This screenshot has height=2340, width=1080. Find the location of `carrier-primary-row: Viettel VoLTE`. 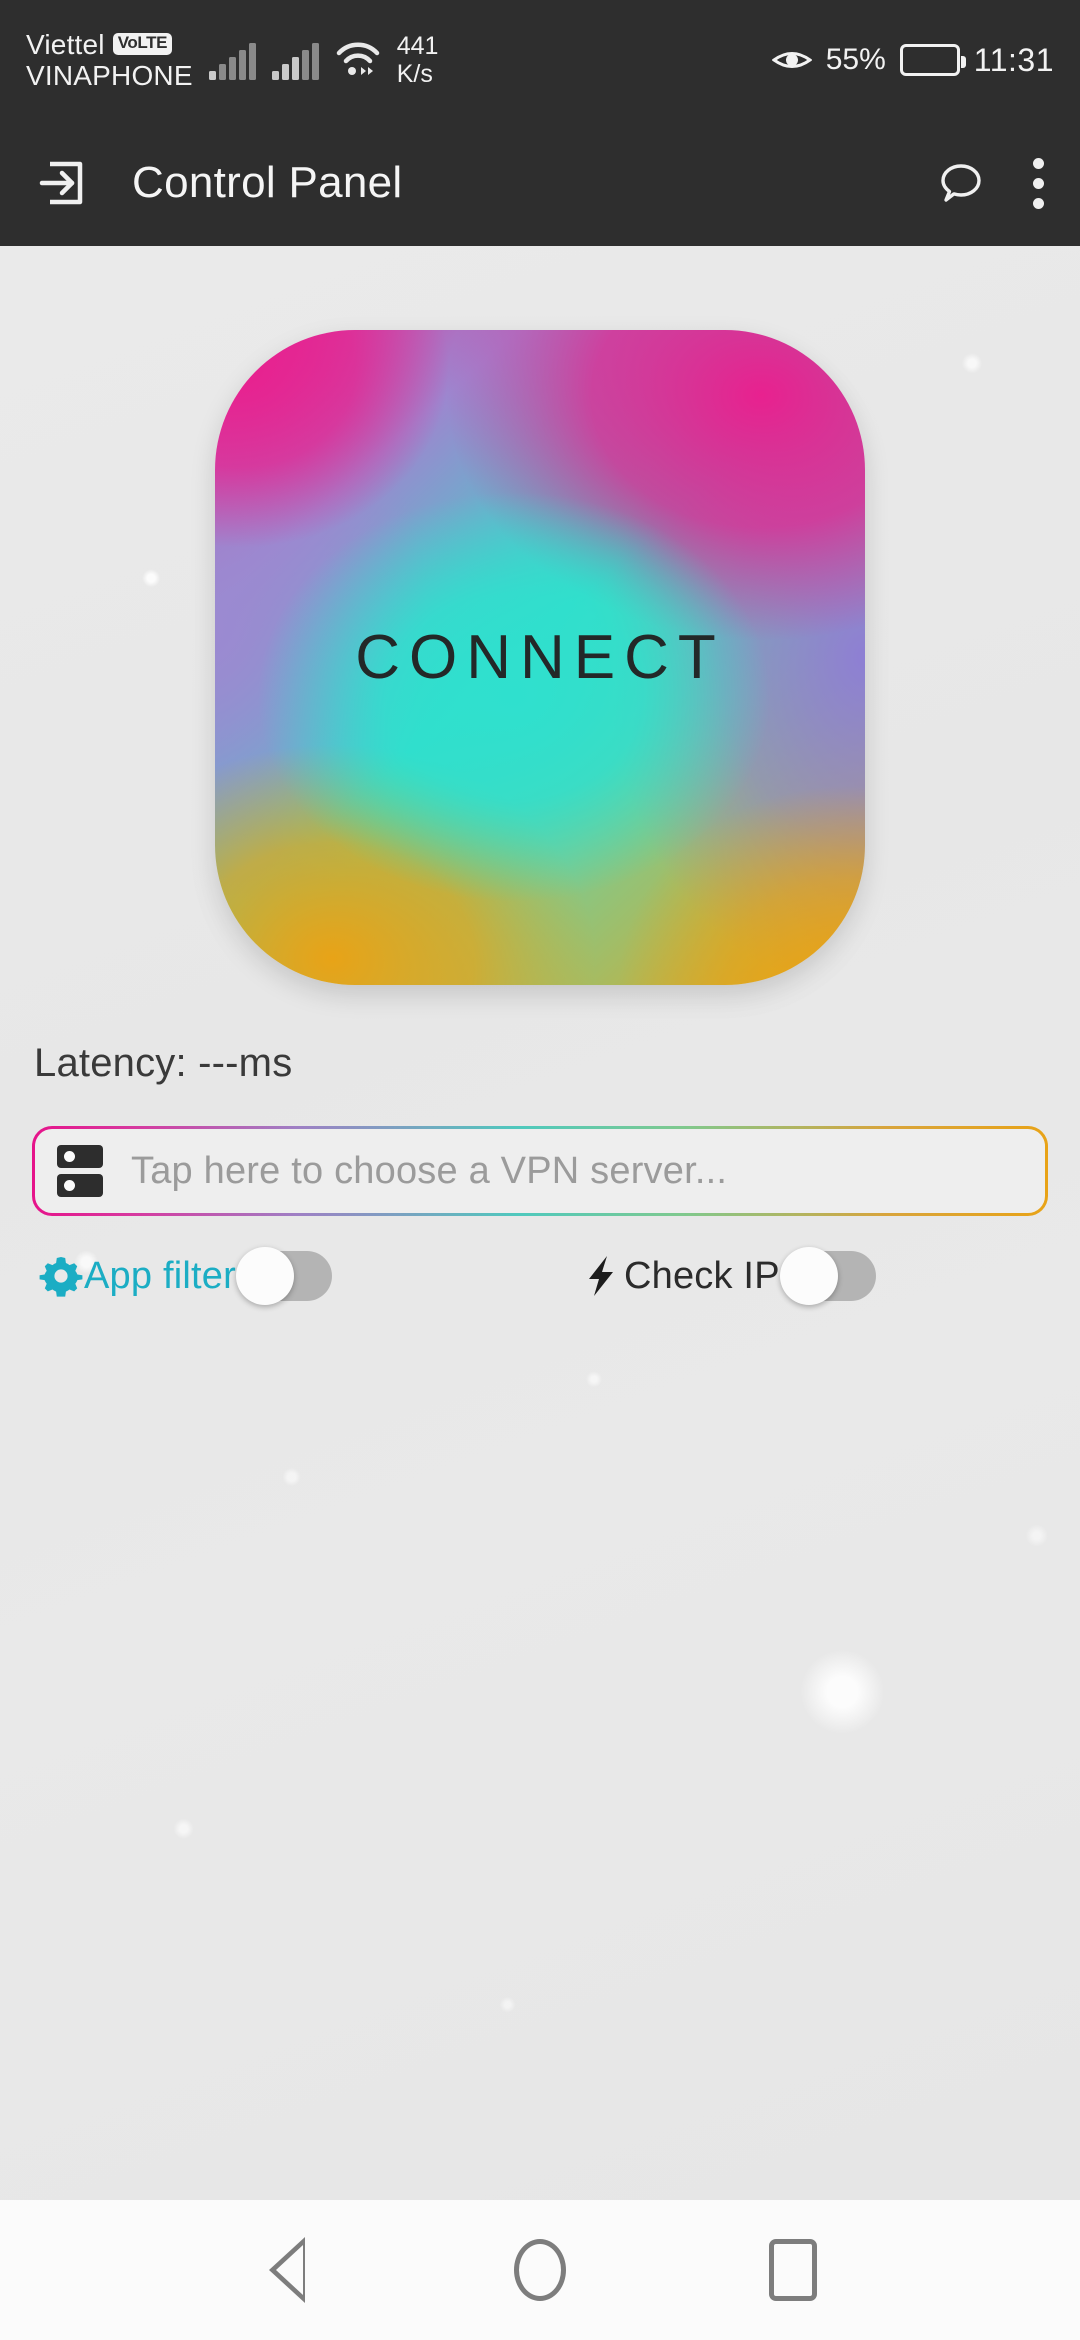

carrier-primary-row: Viettel VoLTE is located at coordinates (109, 44).